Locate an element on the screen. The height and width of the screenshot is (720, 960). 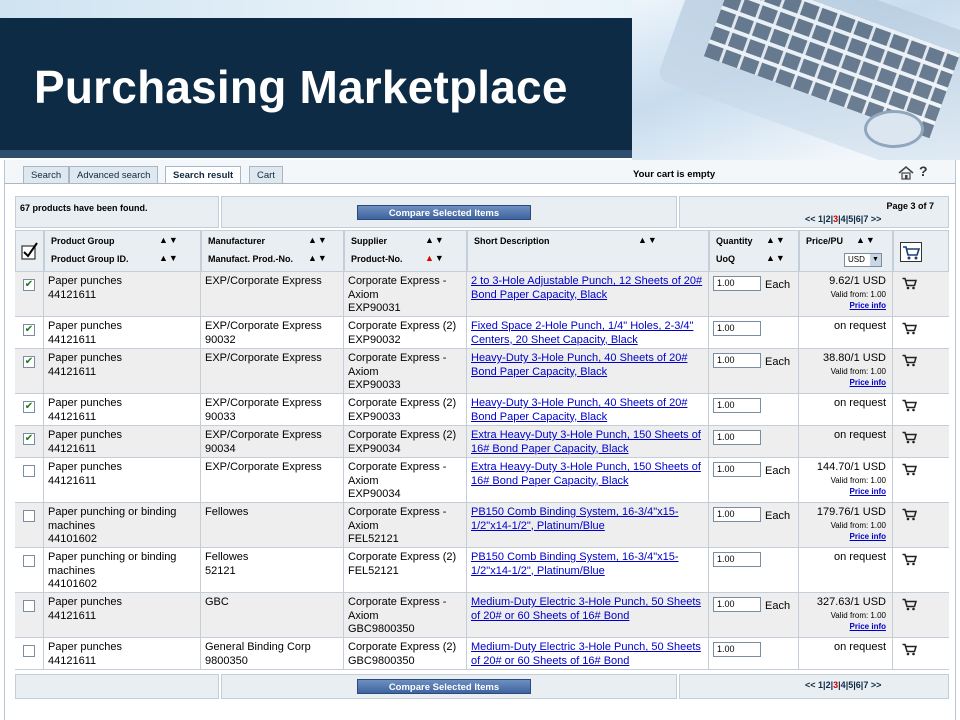
pager-page-2-bottom: 2 is located at coordinates (828, 685).